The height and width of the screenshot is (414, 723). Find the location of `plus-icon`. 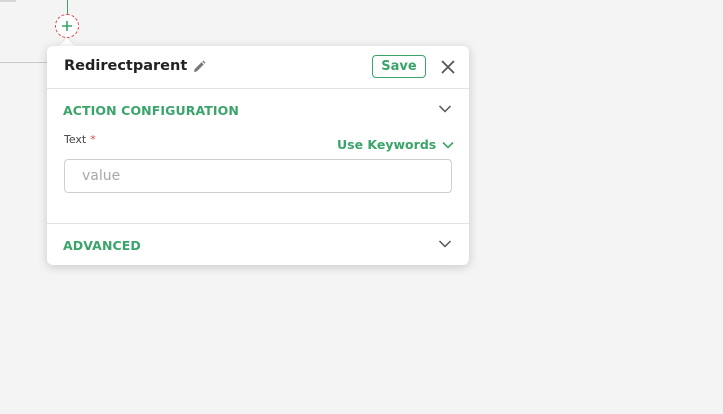

plus-icon is located at coordinates (67, 26).